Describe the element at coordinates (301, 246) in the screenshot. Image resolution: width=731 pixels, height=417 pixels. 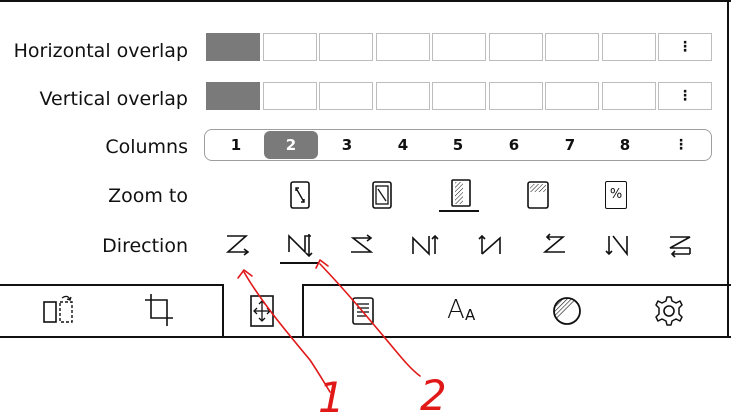
I see `n-down-right-icon` at that location.